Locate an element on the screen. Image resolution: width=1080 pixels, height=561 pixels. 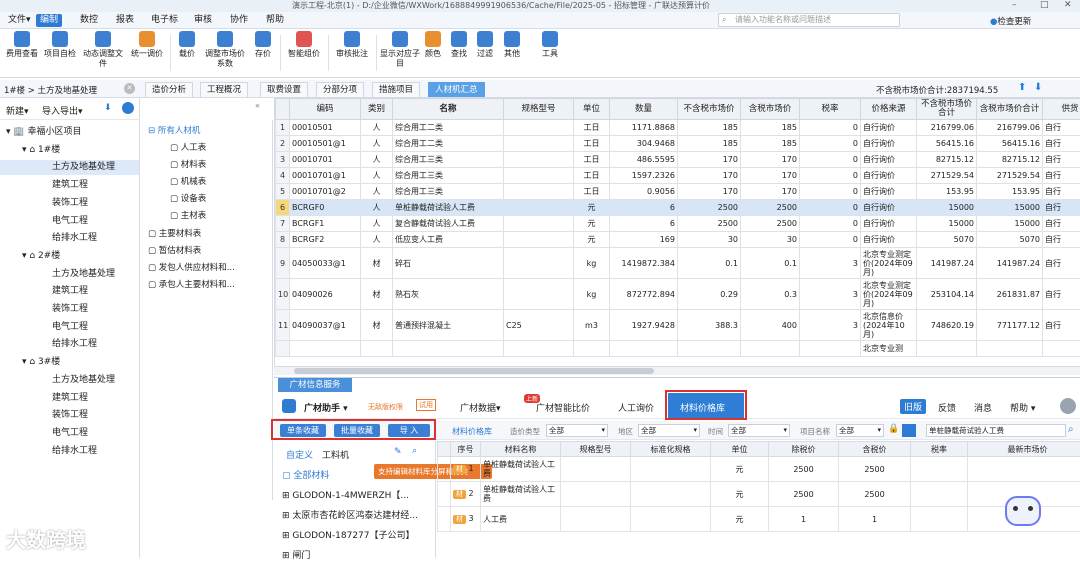
table-cell: 56415.16 is located at coordinates (947, 144).